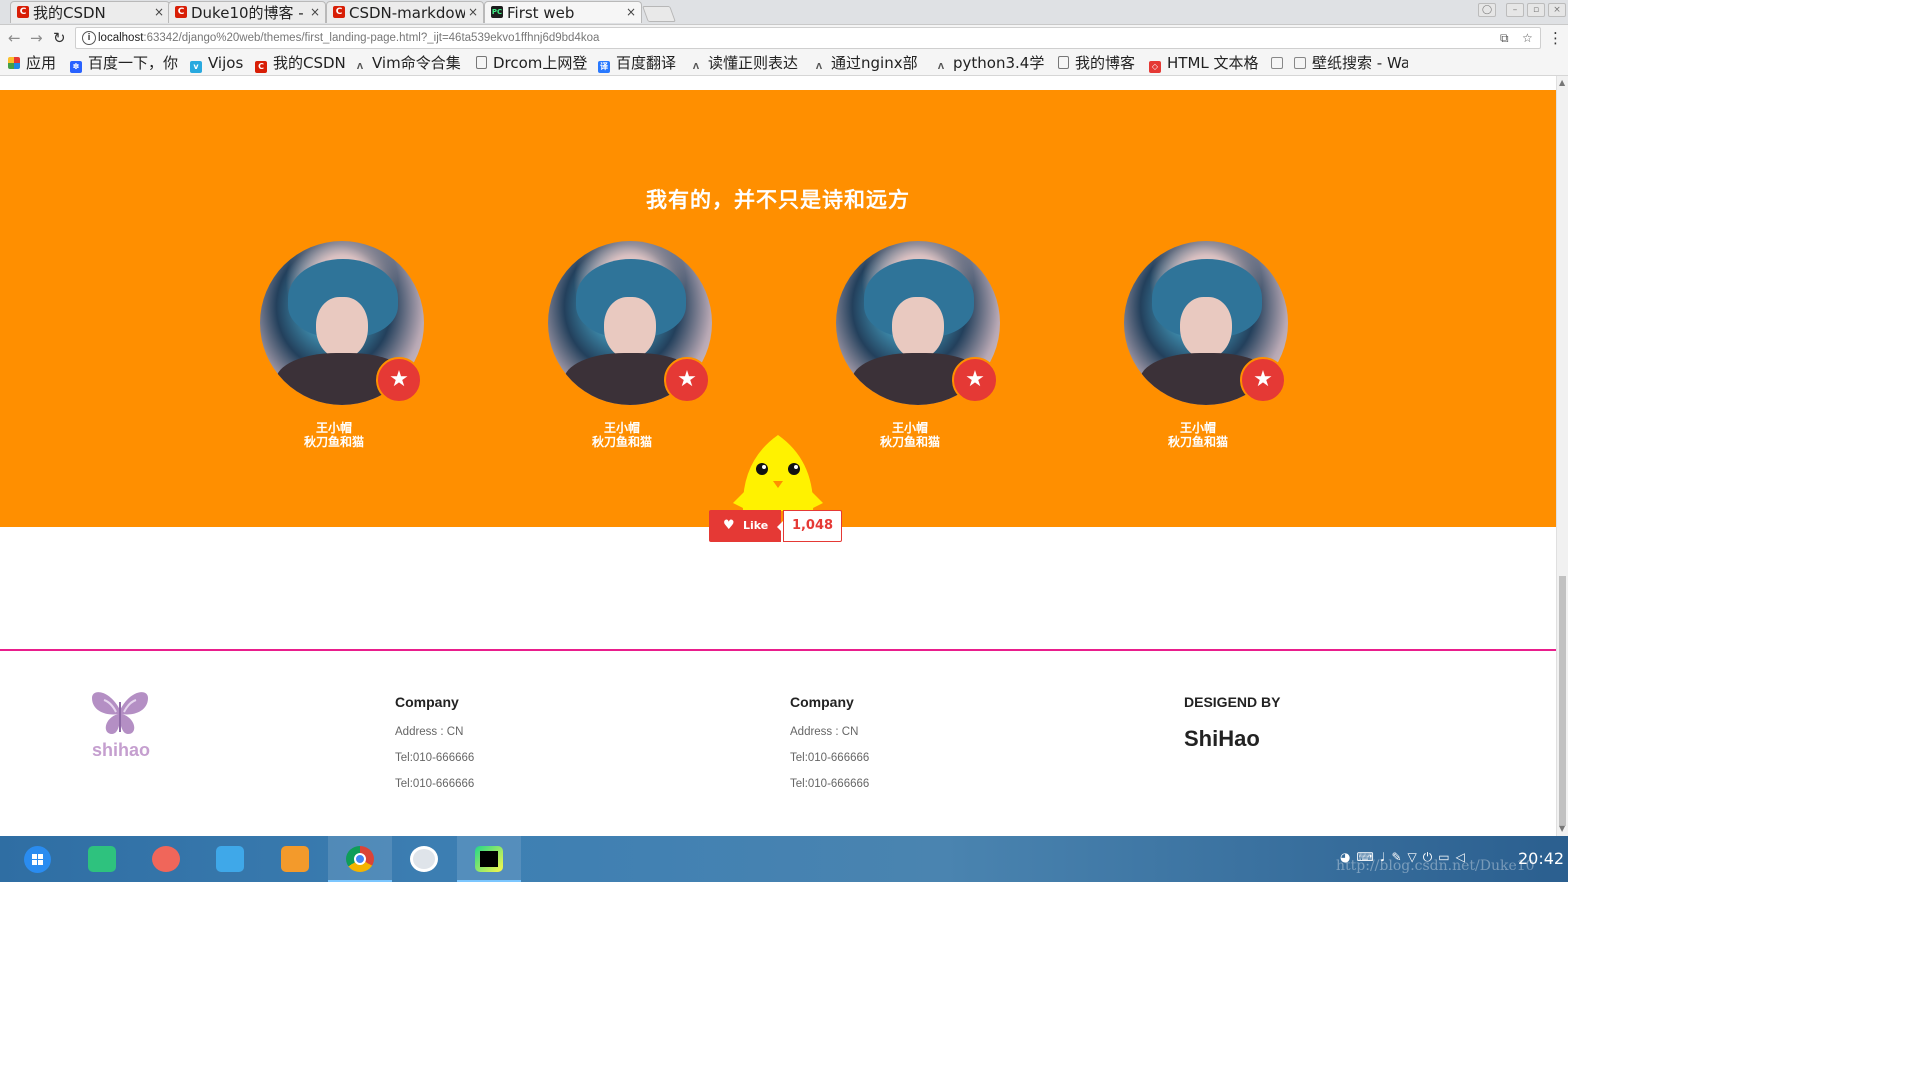  I want to click on bookmark-vim: ꓥ Vim命令合集, so click(407, 63).